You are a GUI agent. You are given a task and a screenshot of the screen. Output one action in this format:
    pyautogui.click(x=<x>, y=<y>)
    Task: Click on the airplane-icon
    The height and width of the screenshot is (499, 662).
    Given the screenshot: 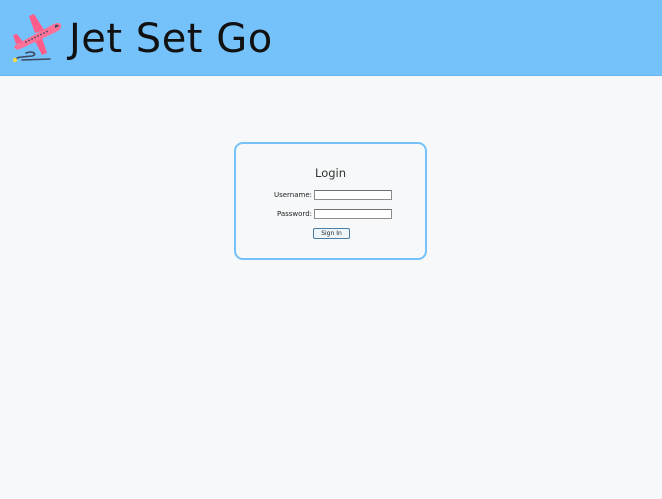 What is the action you would take?
    pyautogui.click(x=37, y=38)
    